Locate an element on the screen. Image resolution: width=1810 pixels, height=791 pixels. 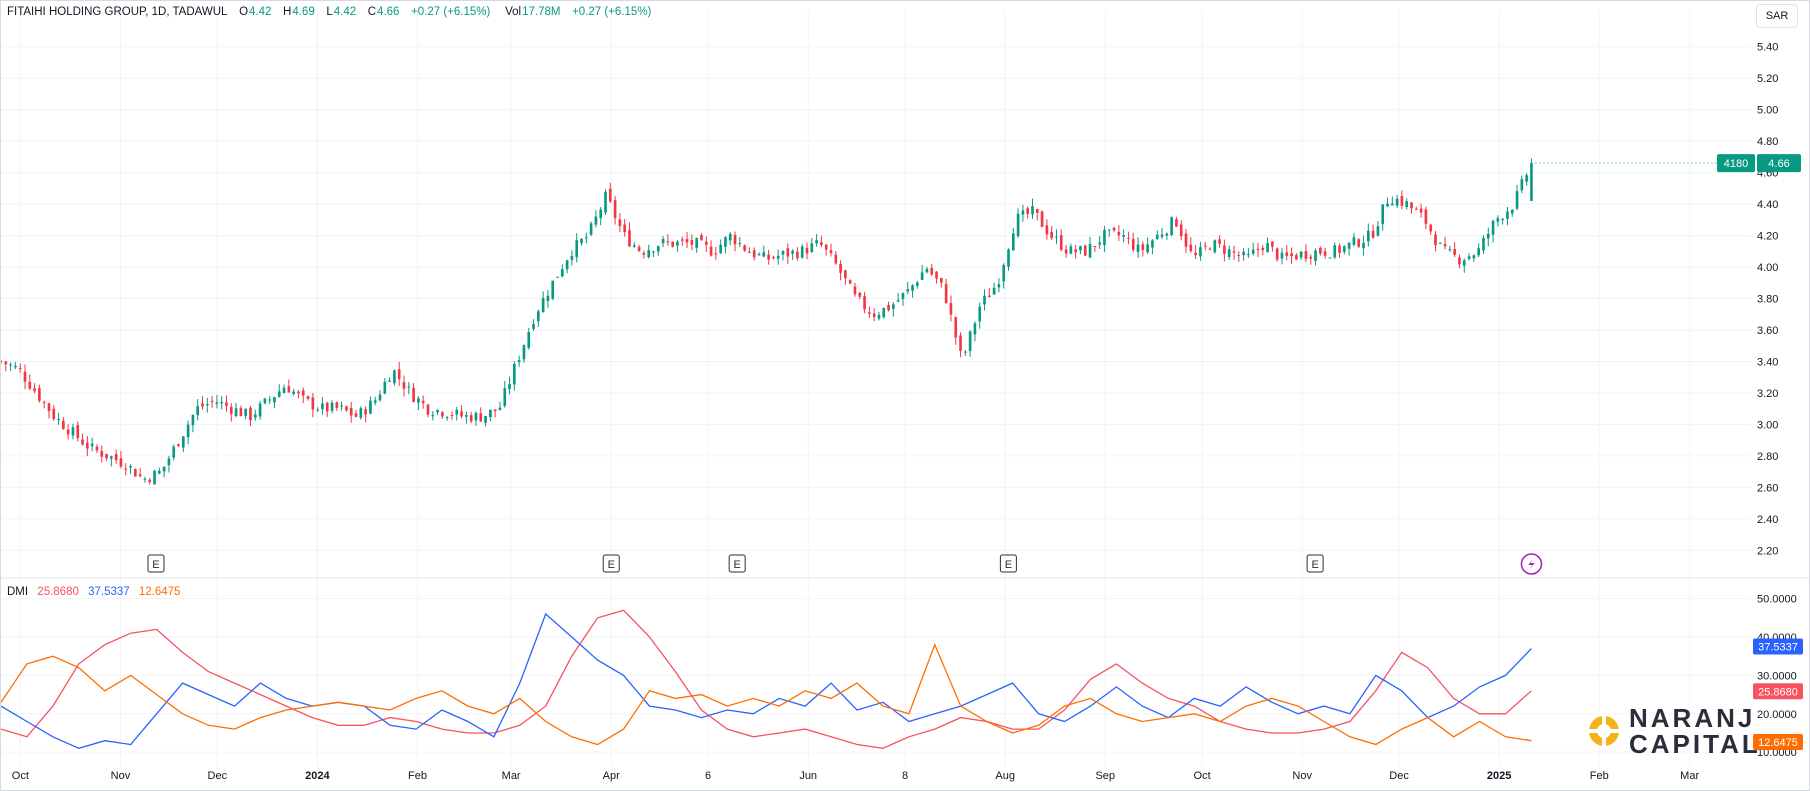
close-value: 4.66 is located at coordinates (388, 12).